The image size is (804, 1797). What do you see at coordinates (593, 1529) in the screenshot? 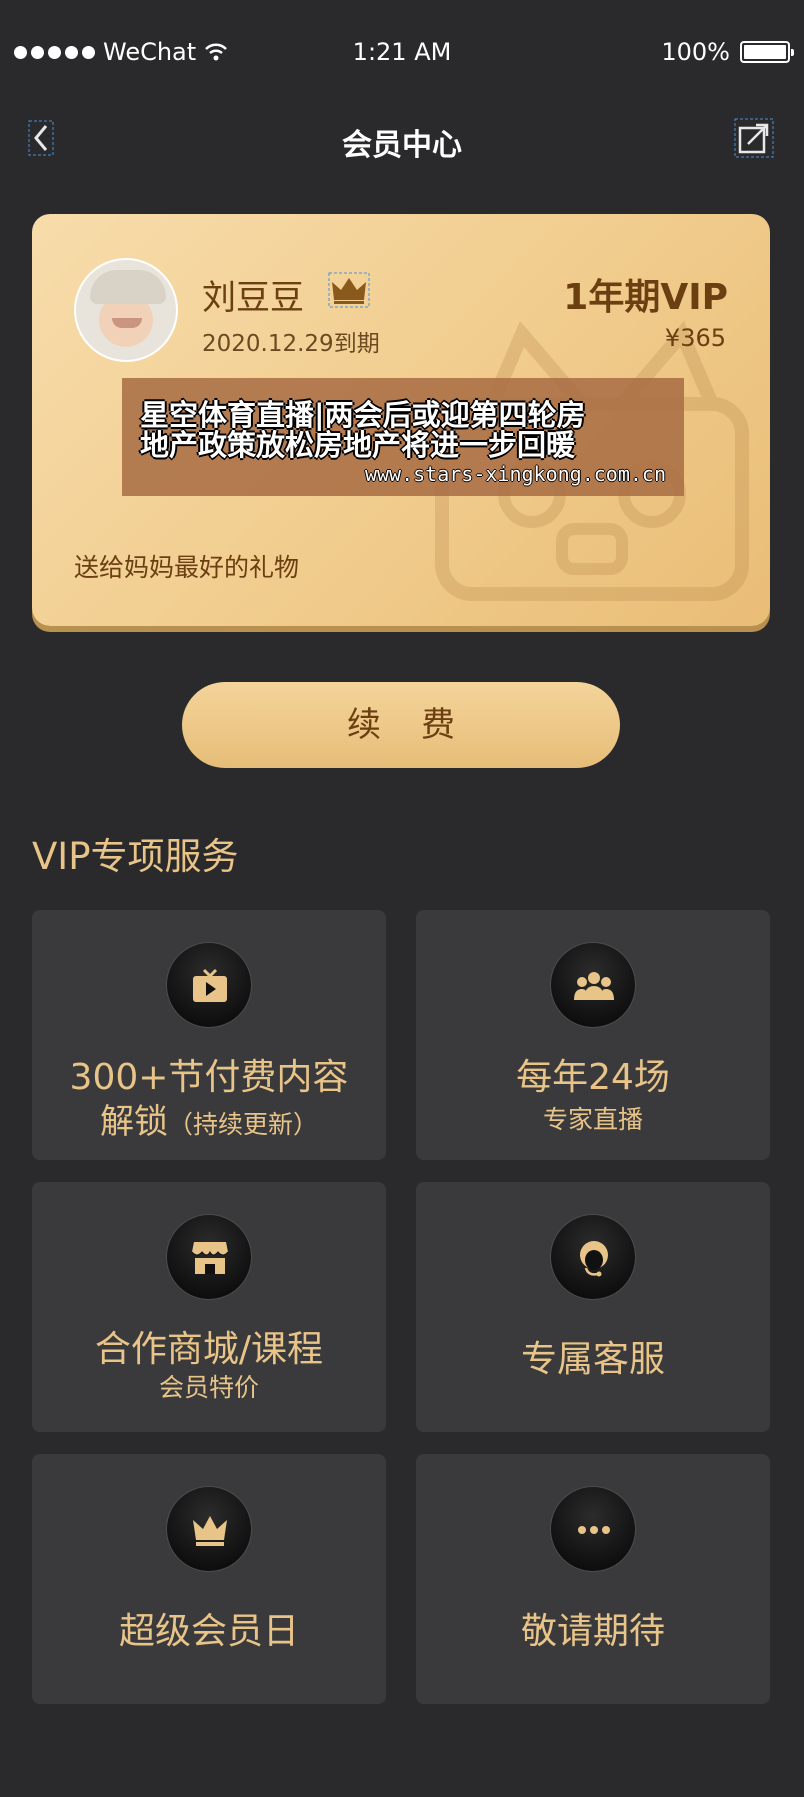
I see `more-icon` at bounding box center [593, 1529].